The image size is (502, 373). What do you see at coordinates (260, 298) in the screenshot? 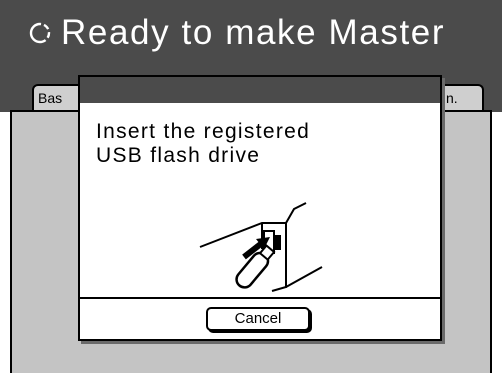
I see `dialog-divider` at bounding box center [260, 298].